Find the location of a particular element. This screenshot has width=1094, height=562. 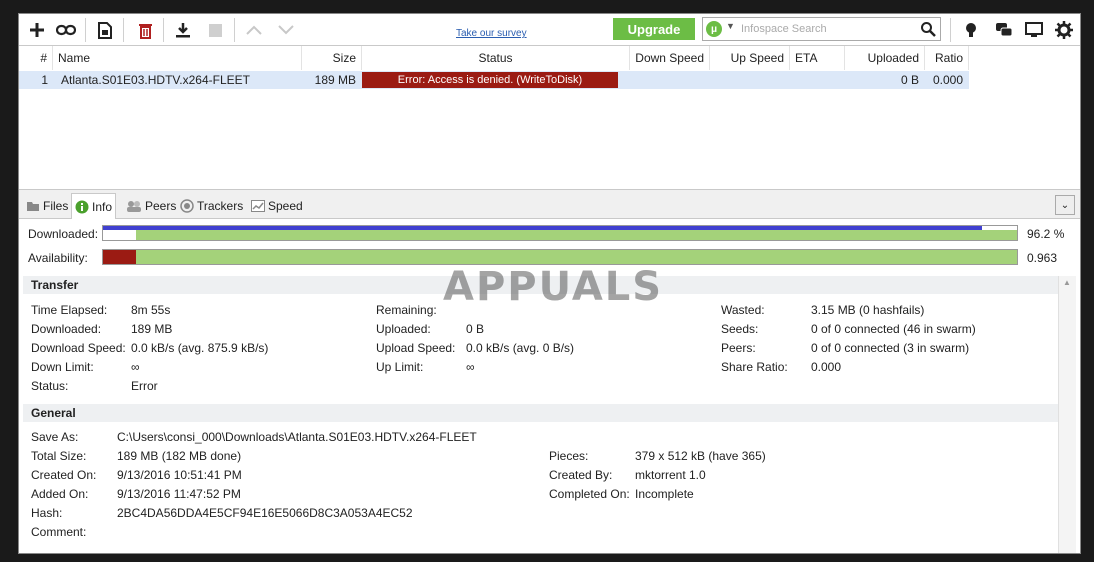

start-download-button is located at coordinates (183, 30).